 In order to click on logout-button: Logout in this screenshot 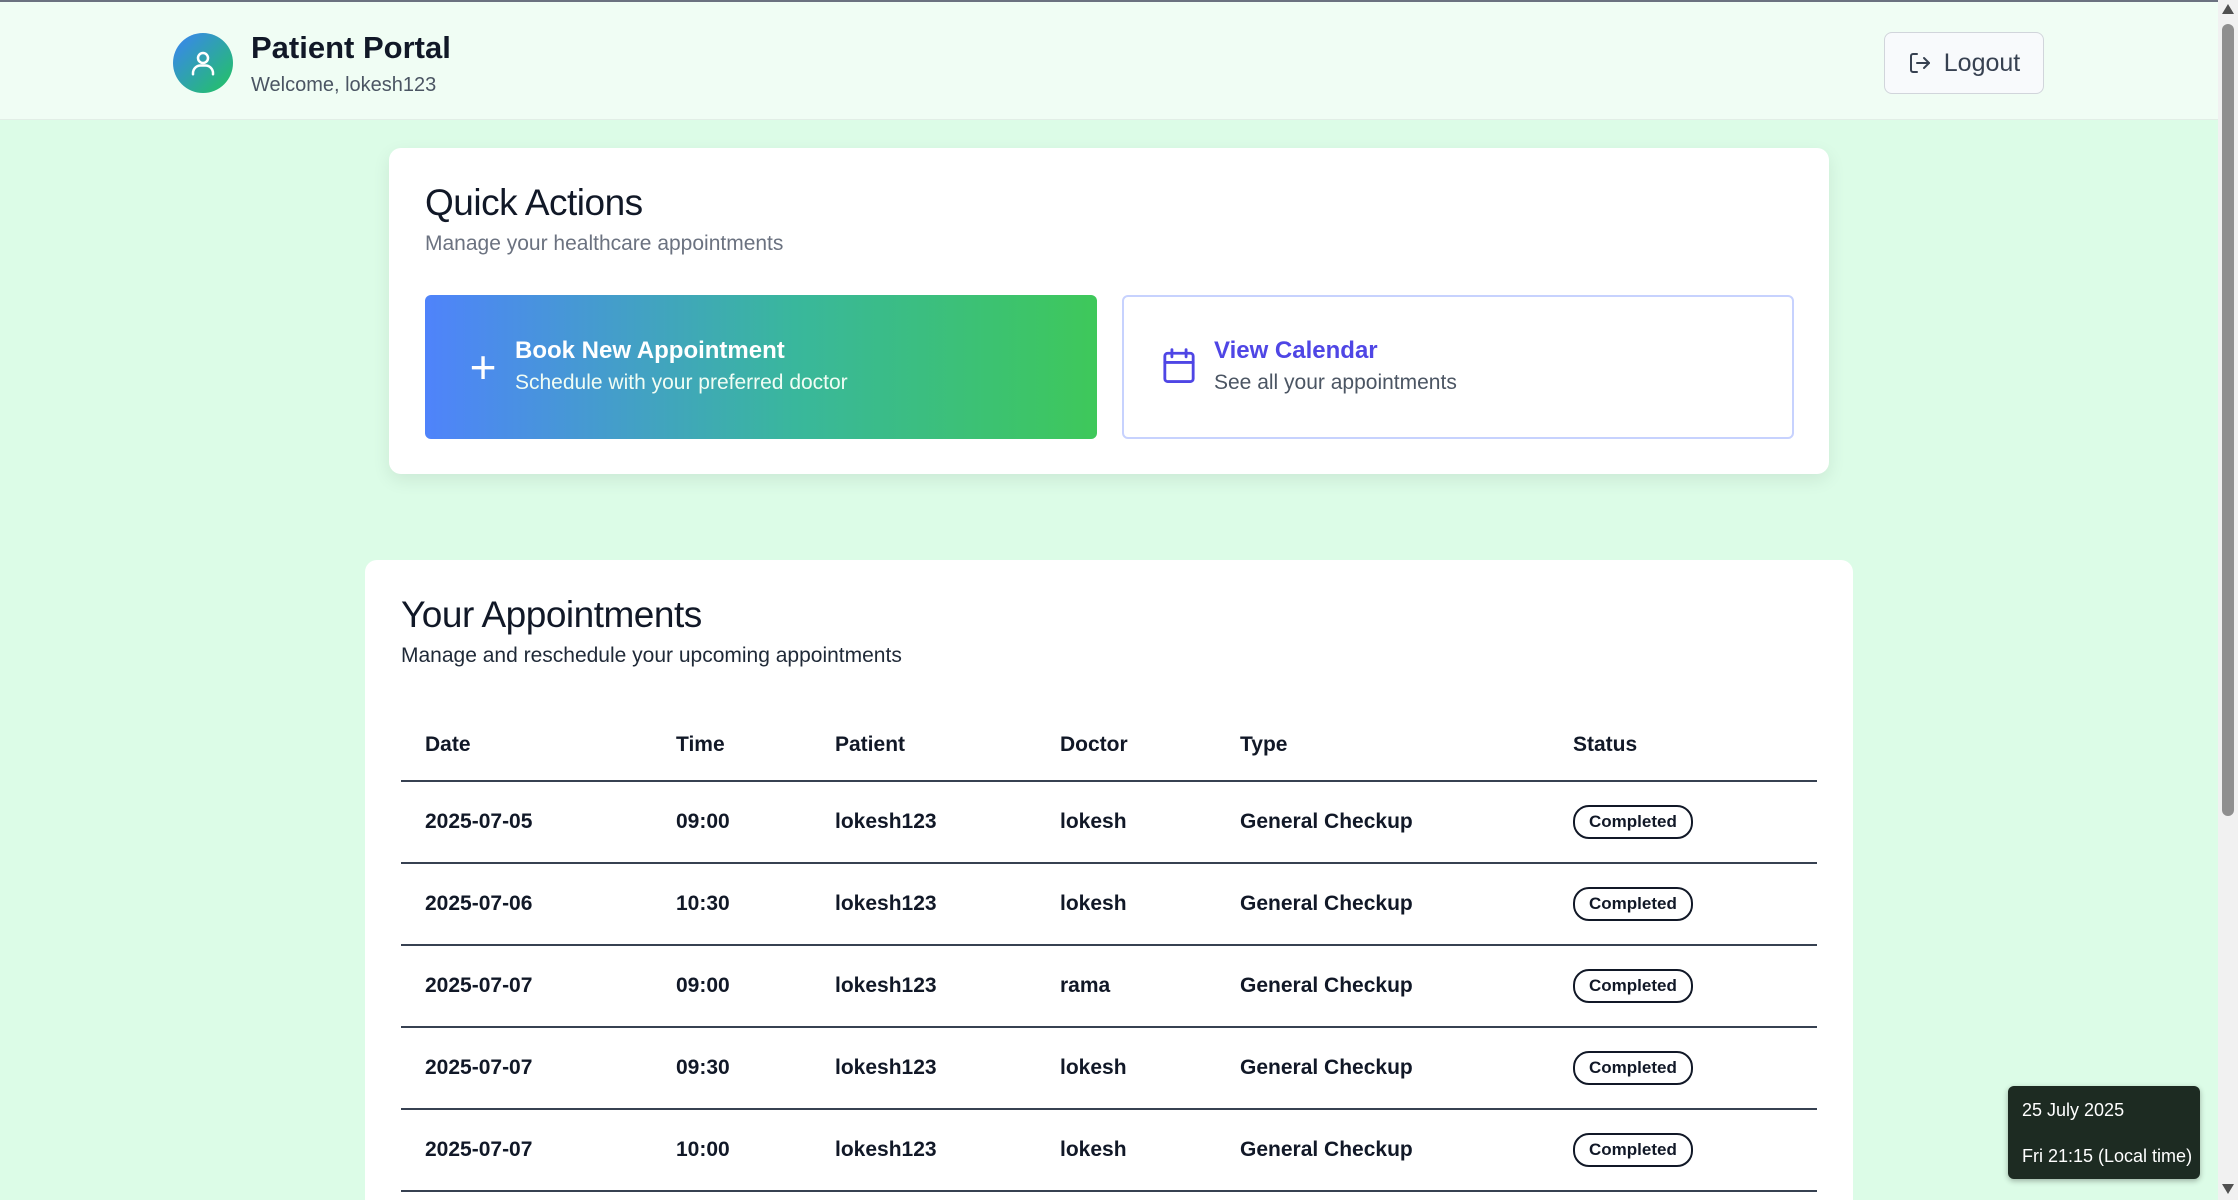, I will do `click(1964, 63)`.